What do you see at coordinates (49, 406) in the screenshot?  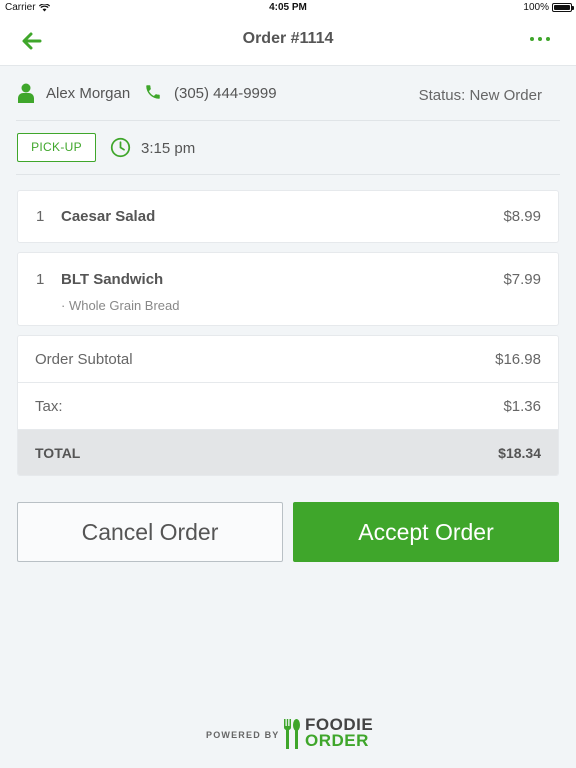 I see `tax-label: Tax:` at bounding box center [49, 406].